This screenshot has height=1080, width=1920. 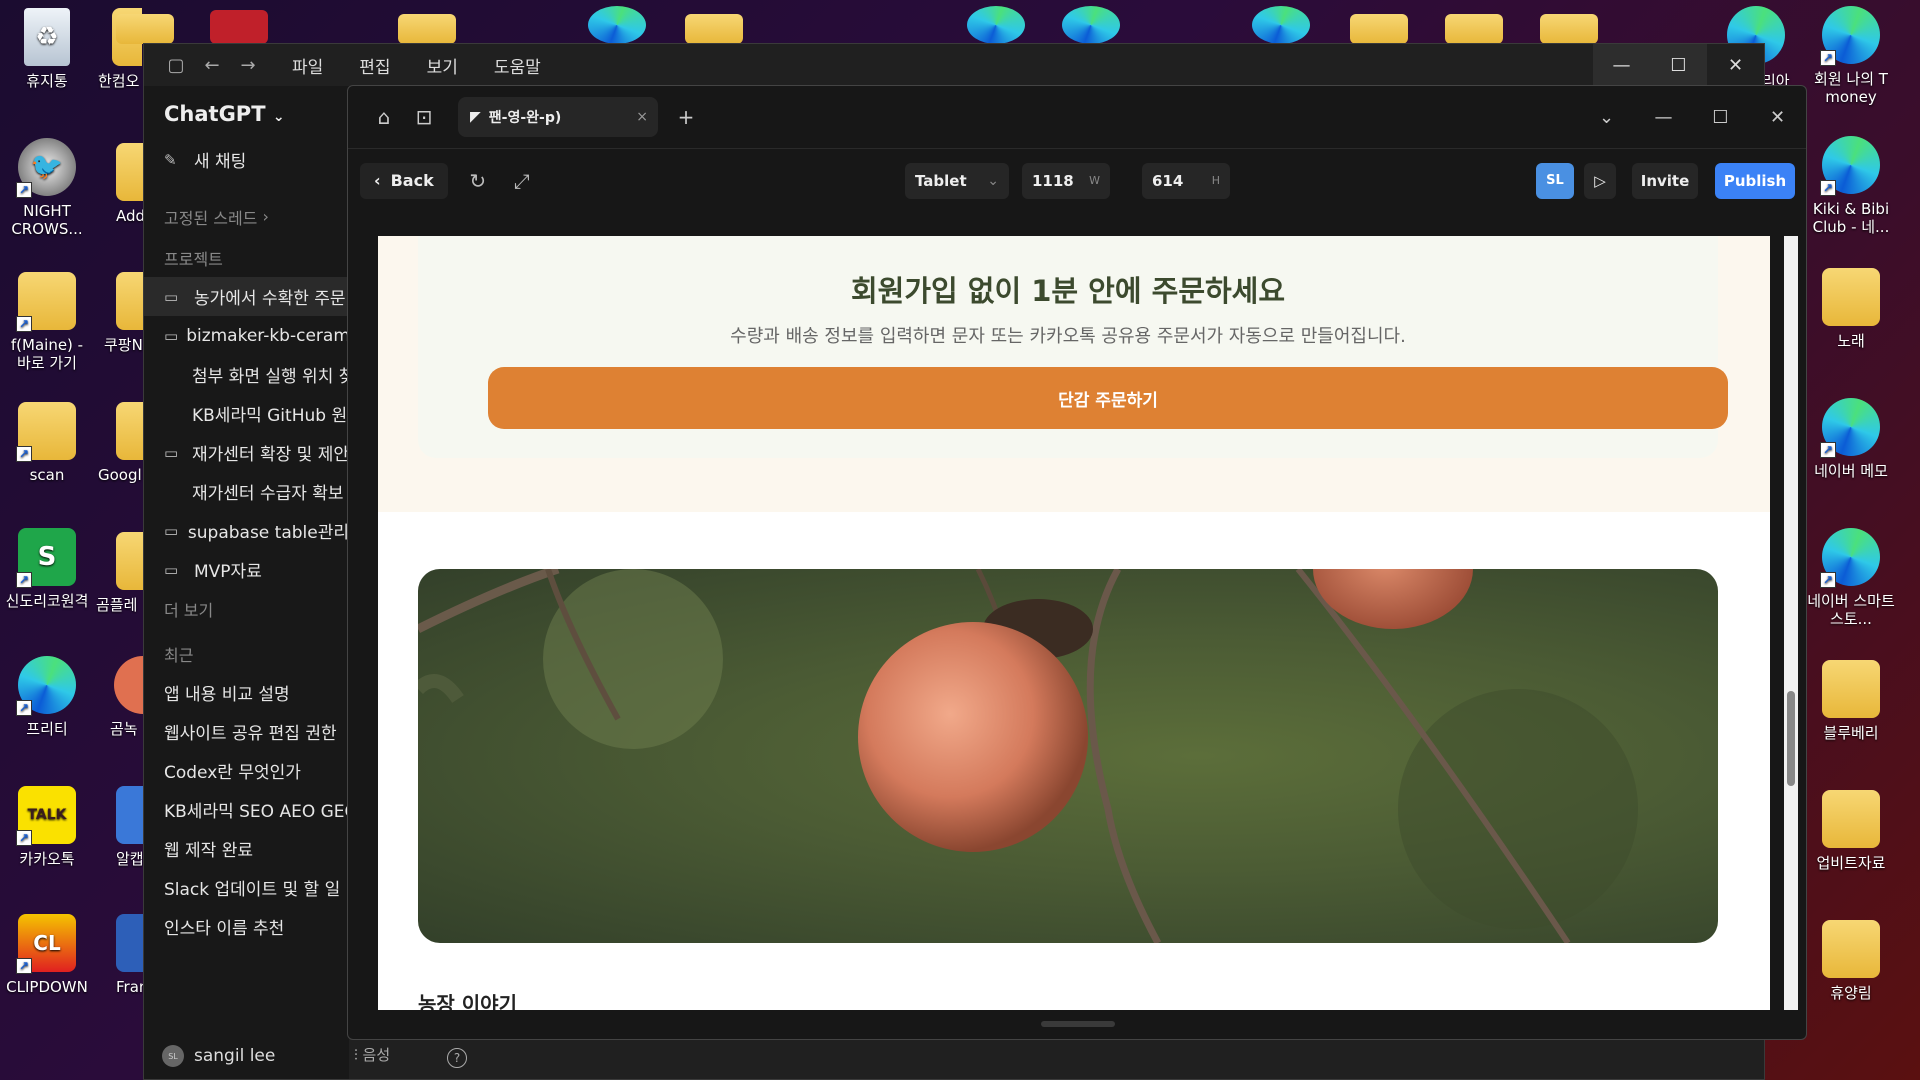 I want to click on desktop-icon-naver-memo: ↗ 네이버 메모, so click(x=1851, y=439).